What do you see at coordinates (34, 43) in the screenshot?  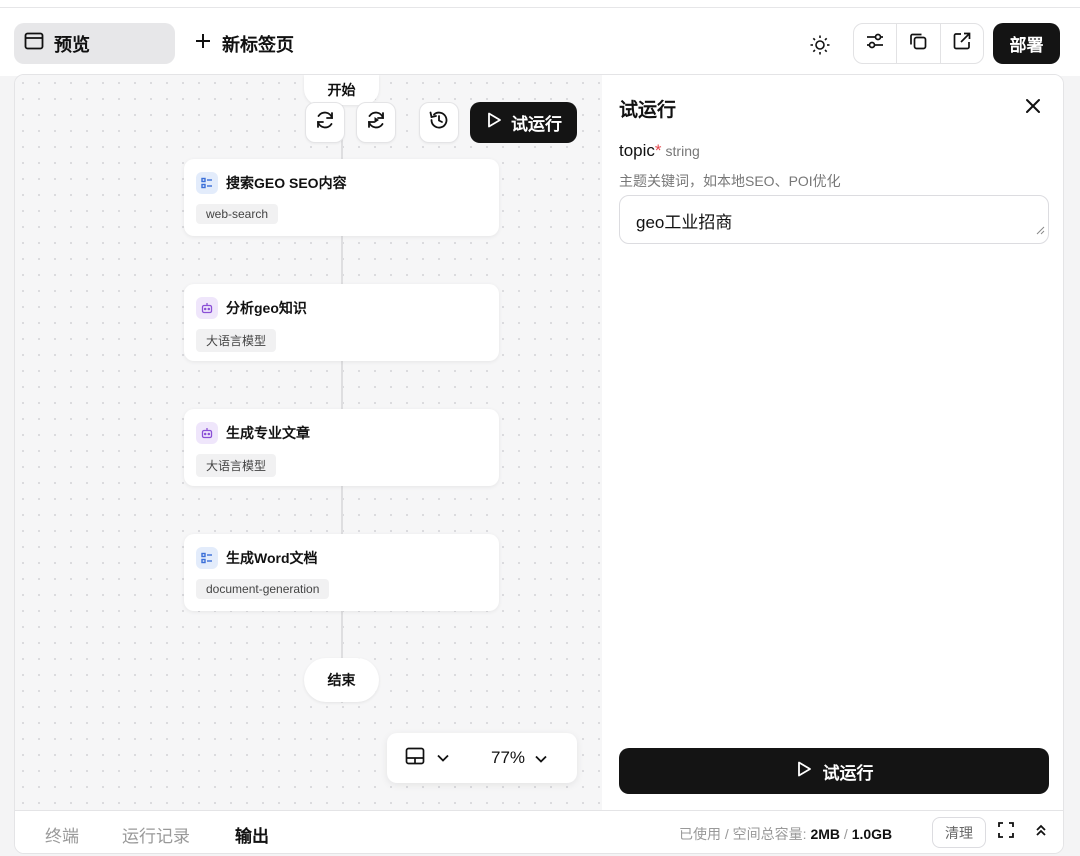 I see `browser-window-icon` at bounding box center [34, 43].